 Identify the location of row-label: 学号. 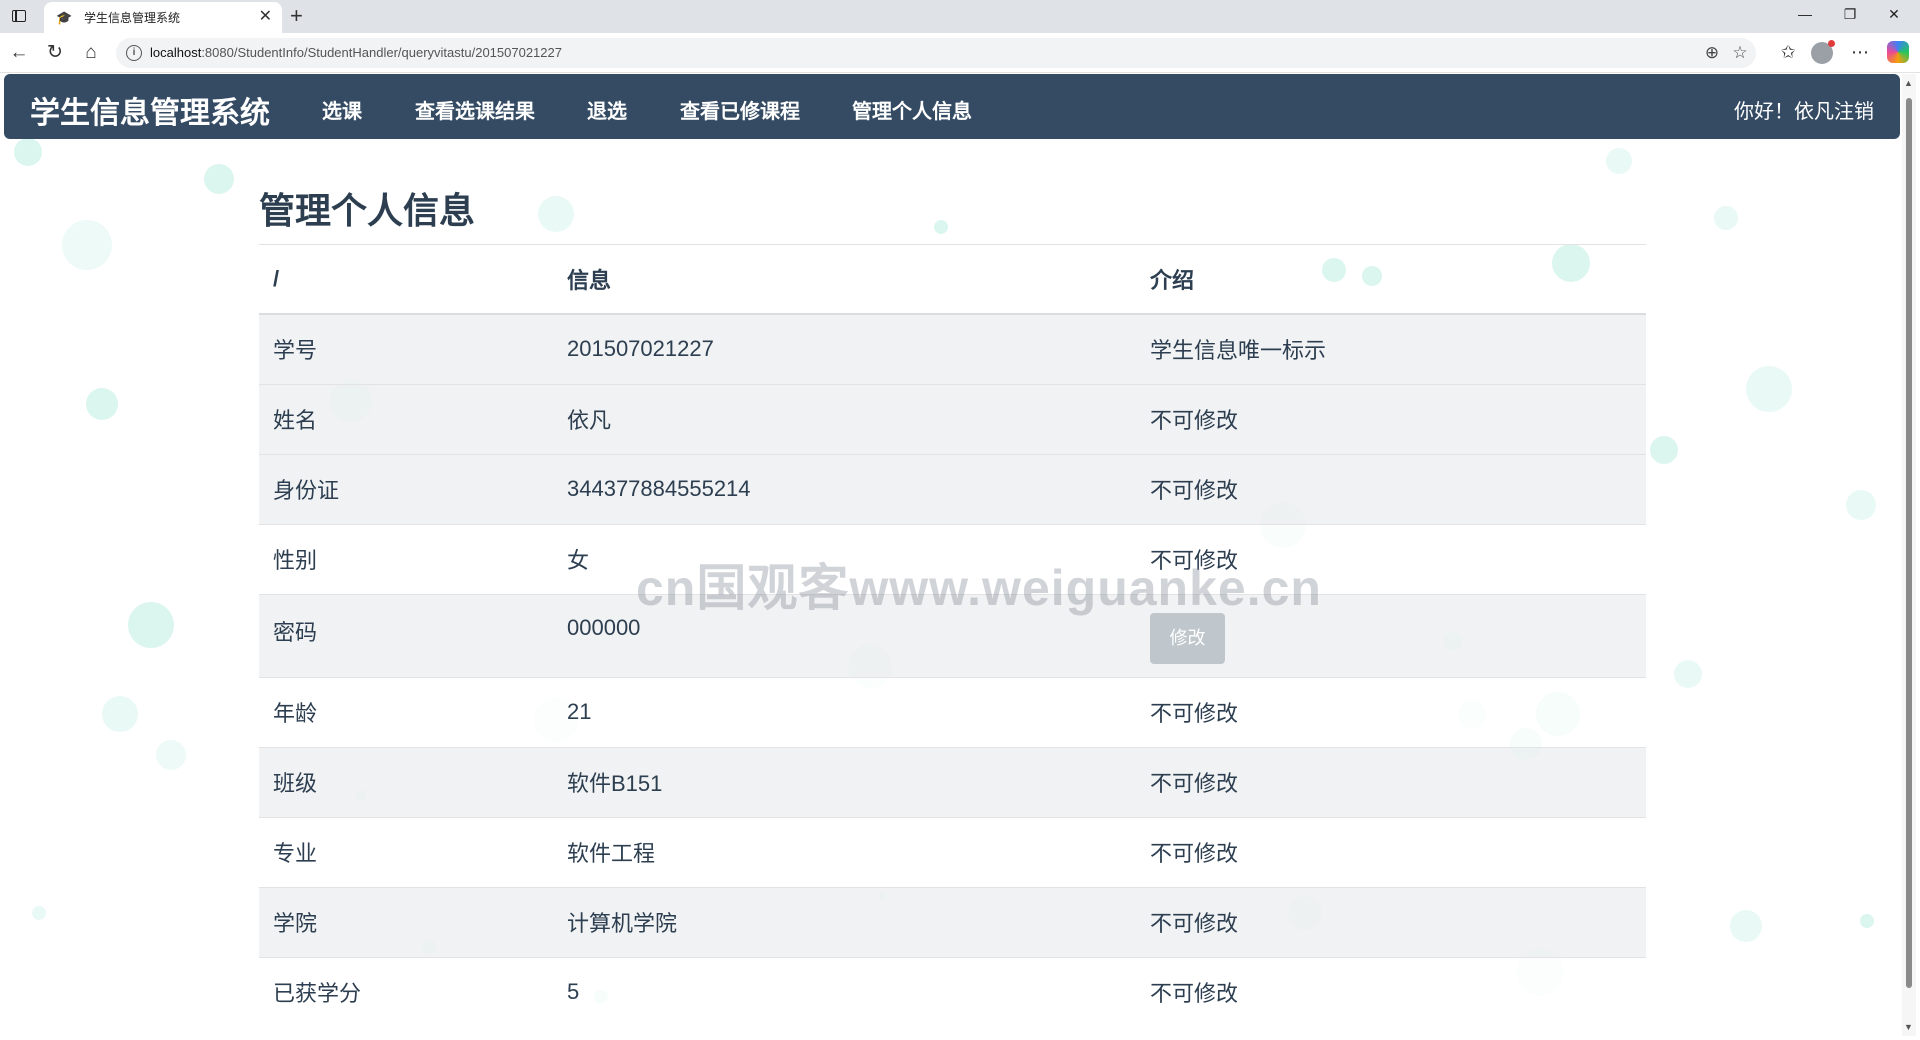
(406, 348).